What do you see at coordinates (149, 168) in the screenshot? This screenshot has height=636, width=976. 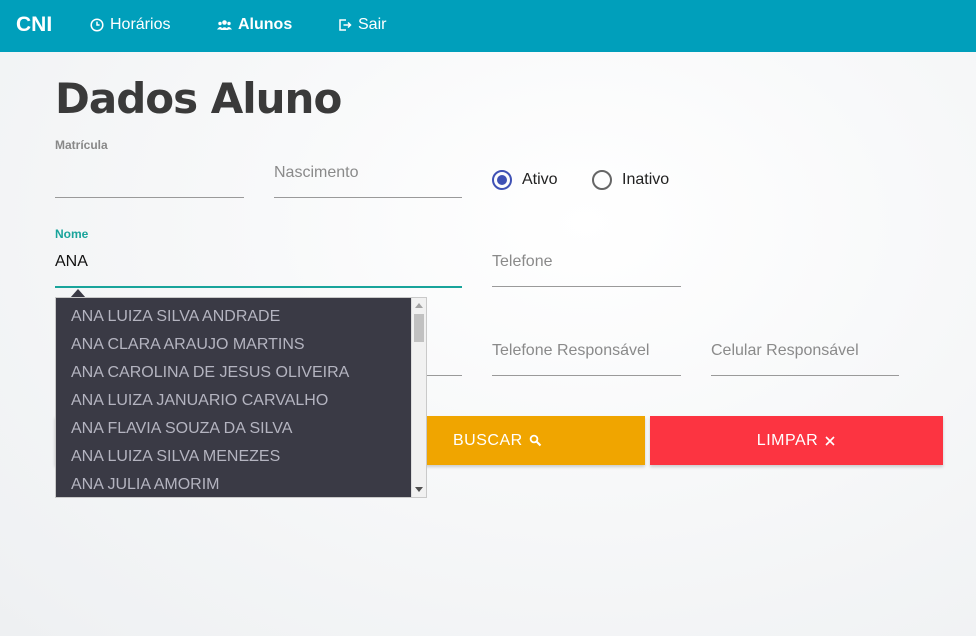 I see `matricula-field: Matrícula` at bounding box center [149, 168].